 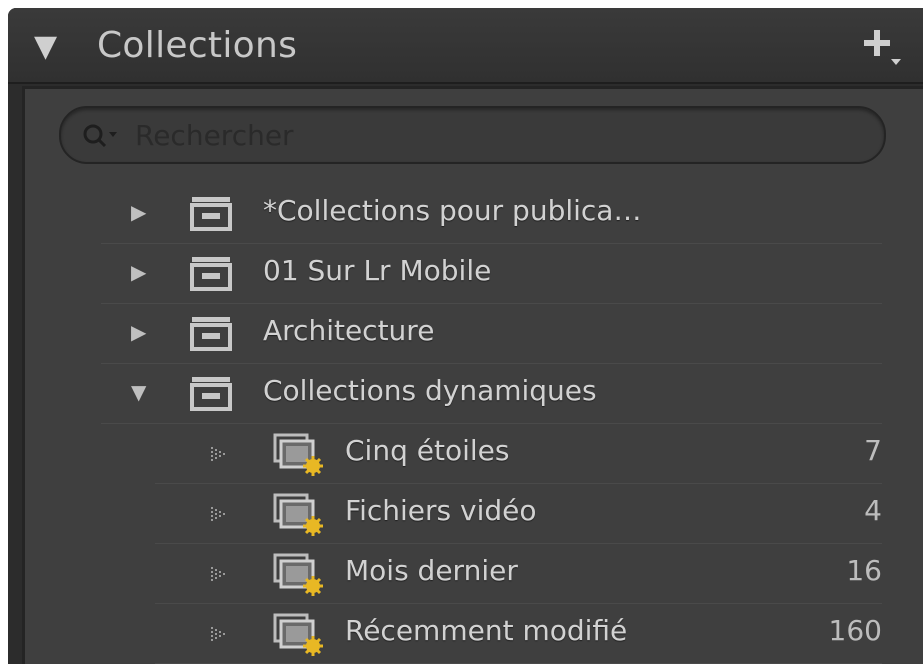 What do you see at coordinates (104, 136) in the screenshot?
I see `search-icon` at bounding box center [104, 136].